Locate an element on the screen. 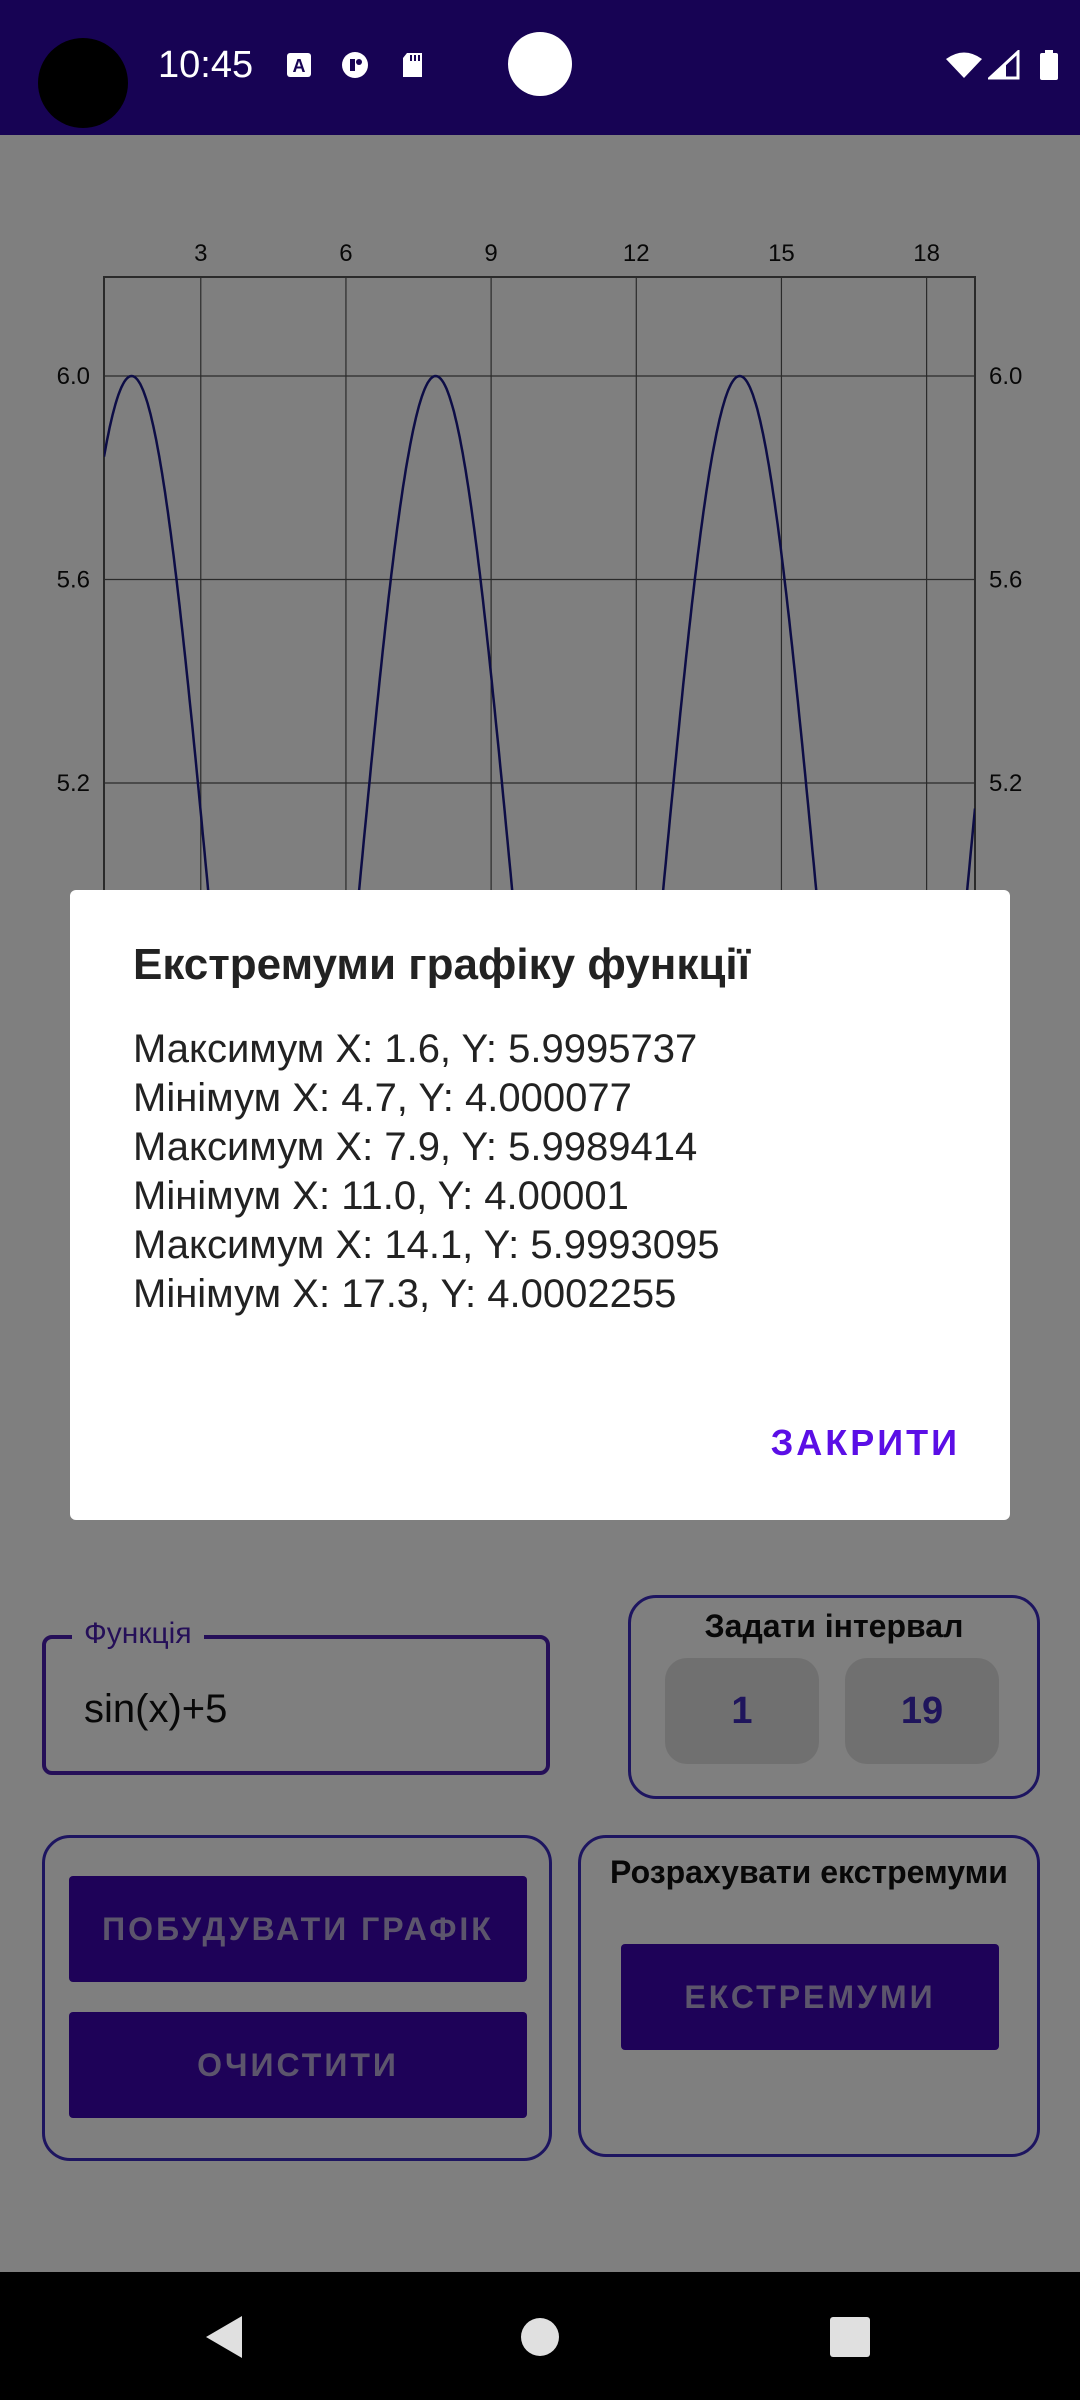 This screenshot has width=1080, height=2400. extremum-line: Максимум X: 14.1, Y: 5.9993095 is located at coordinates (426, 1245).